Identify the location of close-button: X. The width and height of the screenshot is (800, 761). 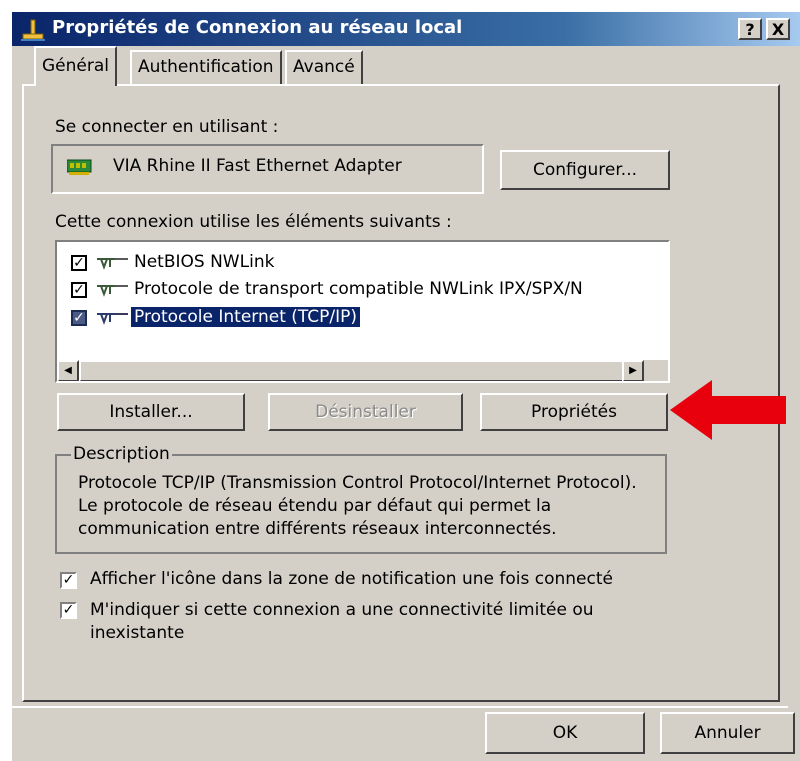
(778, 29).